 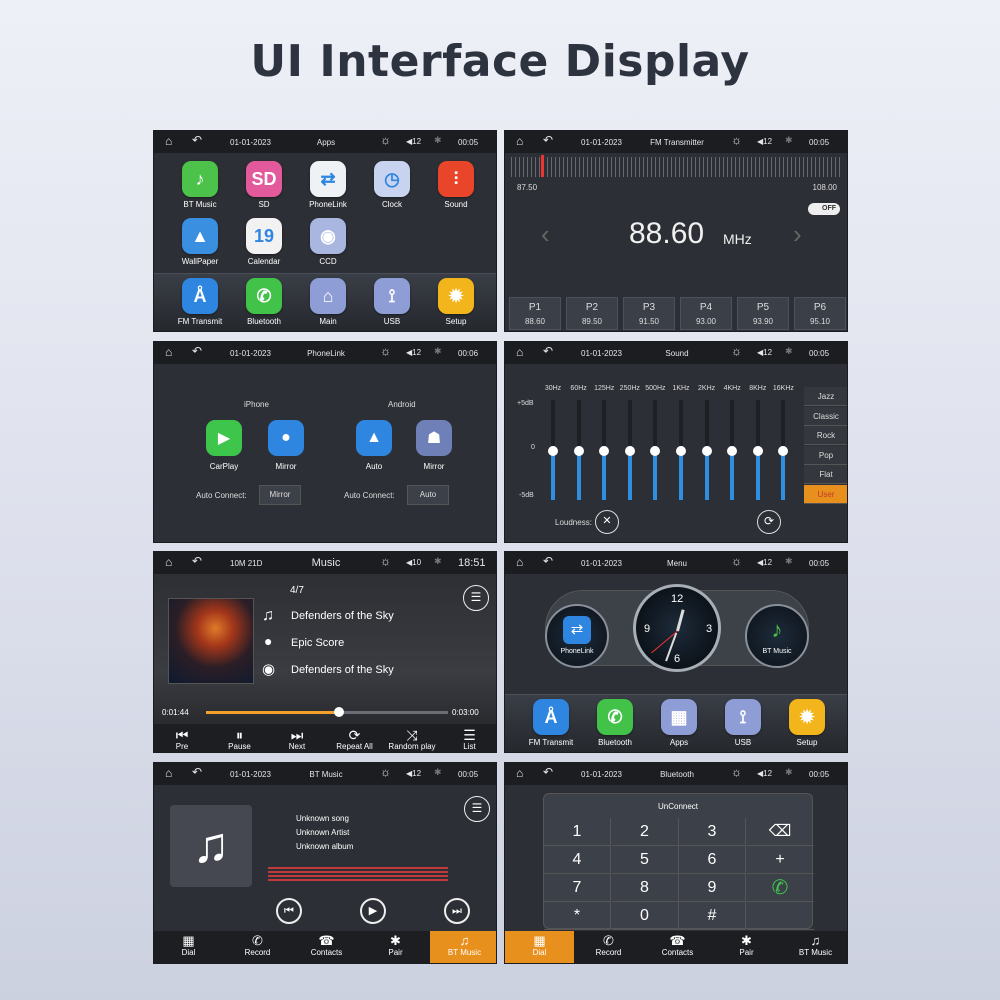 I want to click on key-call-icon: ✆, so click(x=780, y=888).